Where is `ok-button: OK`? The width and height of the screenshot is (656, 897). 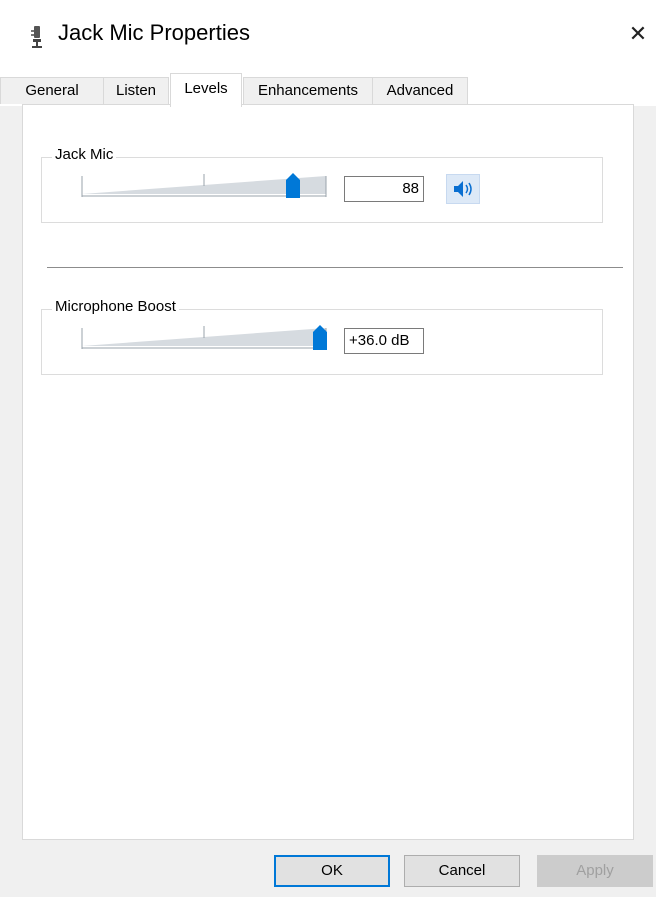 ok-button: OK is located at coordinates (332, 871).